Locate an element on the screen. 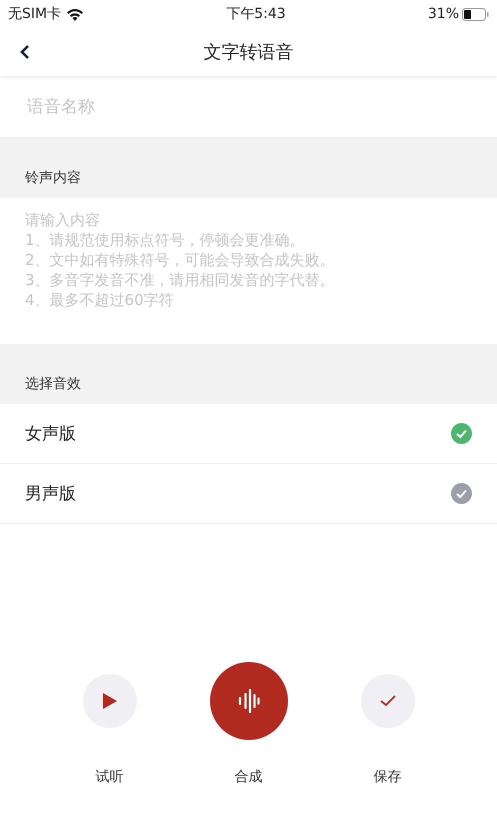 Image resolution: width=497 pixels, height=833 pixels. action-label: 保存 is located at coordinates (388, 777).